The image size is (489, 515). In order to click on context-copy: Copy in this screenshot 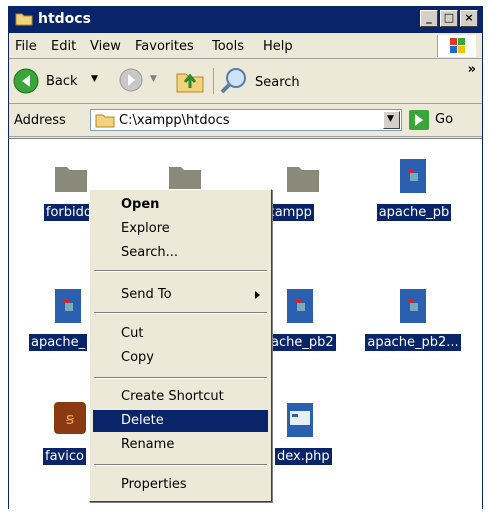, I will do `click(180, 358)`.